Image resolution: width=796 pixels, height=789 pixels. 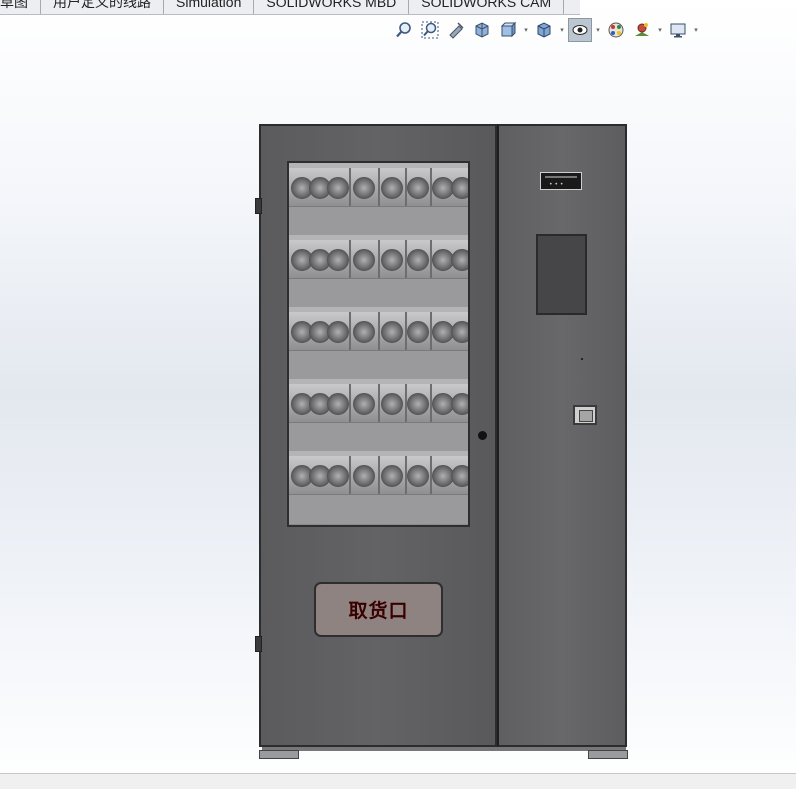 I want to click on door-hinge-top, so click(x=258, y=206).